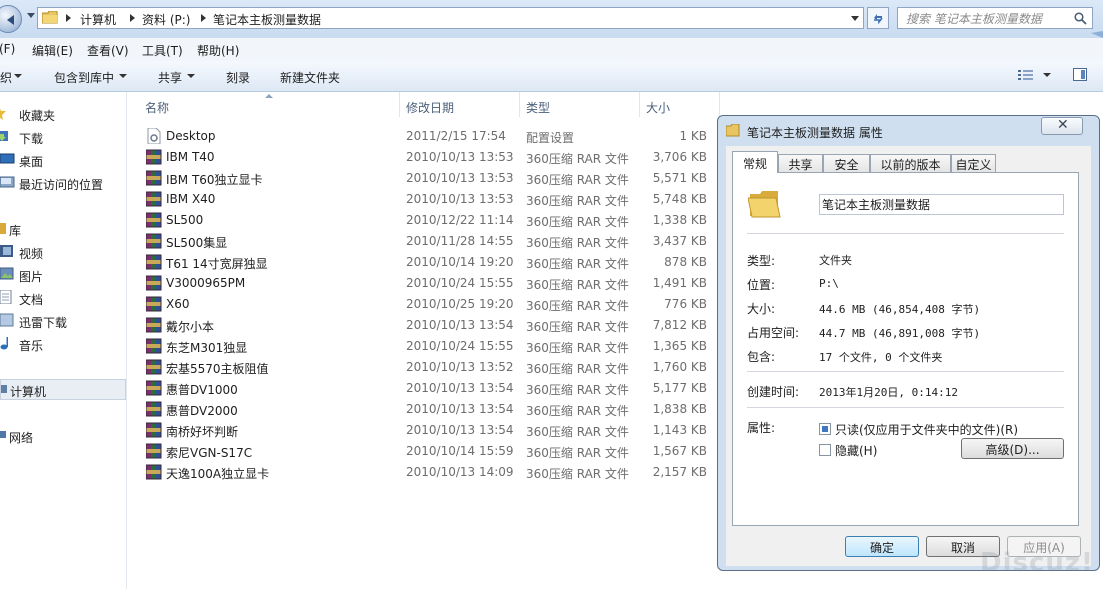  I want to click on include-in-library-dropdown-icon, so click(123, 76).